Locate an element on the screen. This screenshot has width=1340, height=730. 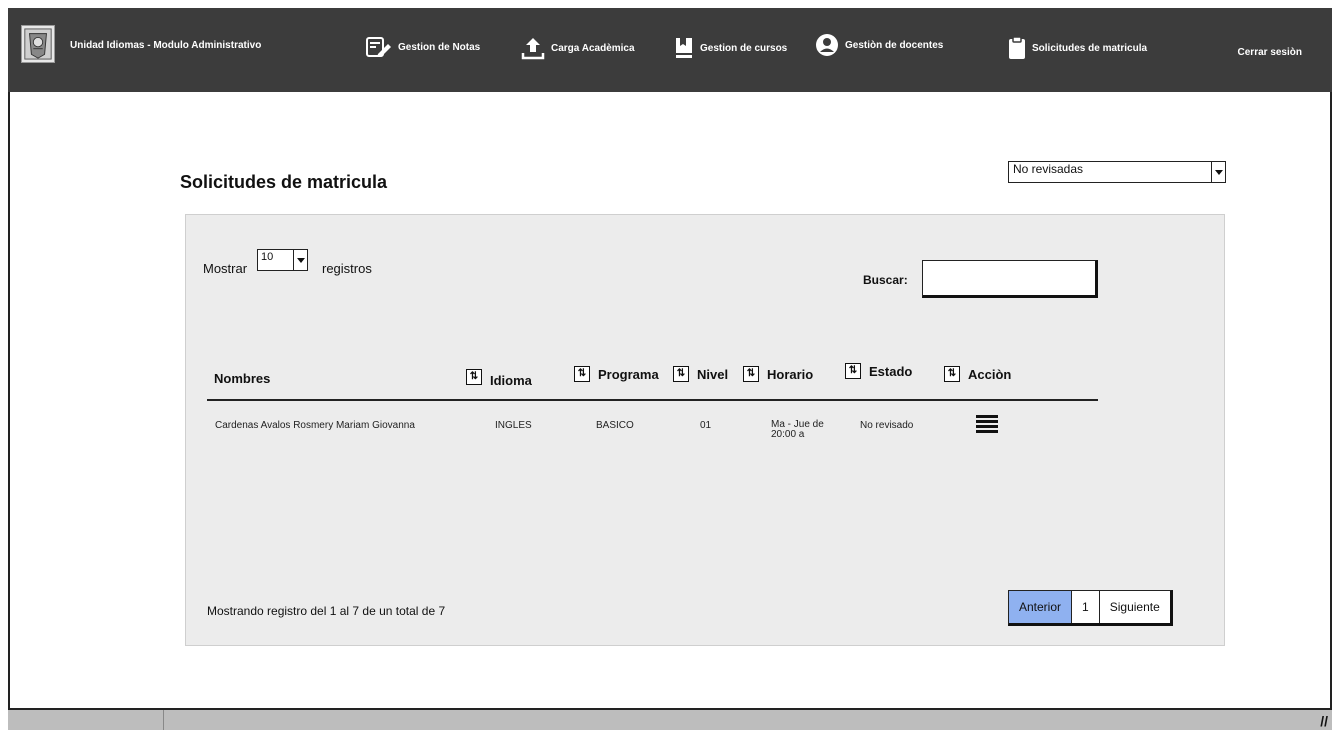
status-filter-value: No revisadas is located at coordinates (1048, 169).